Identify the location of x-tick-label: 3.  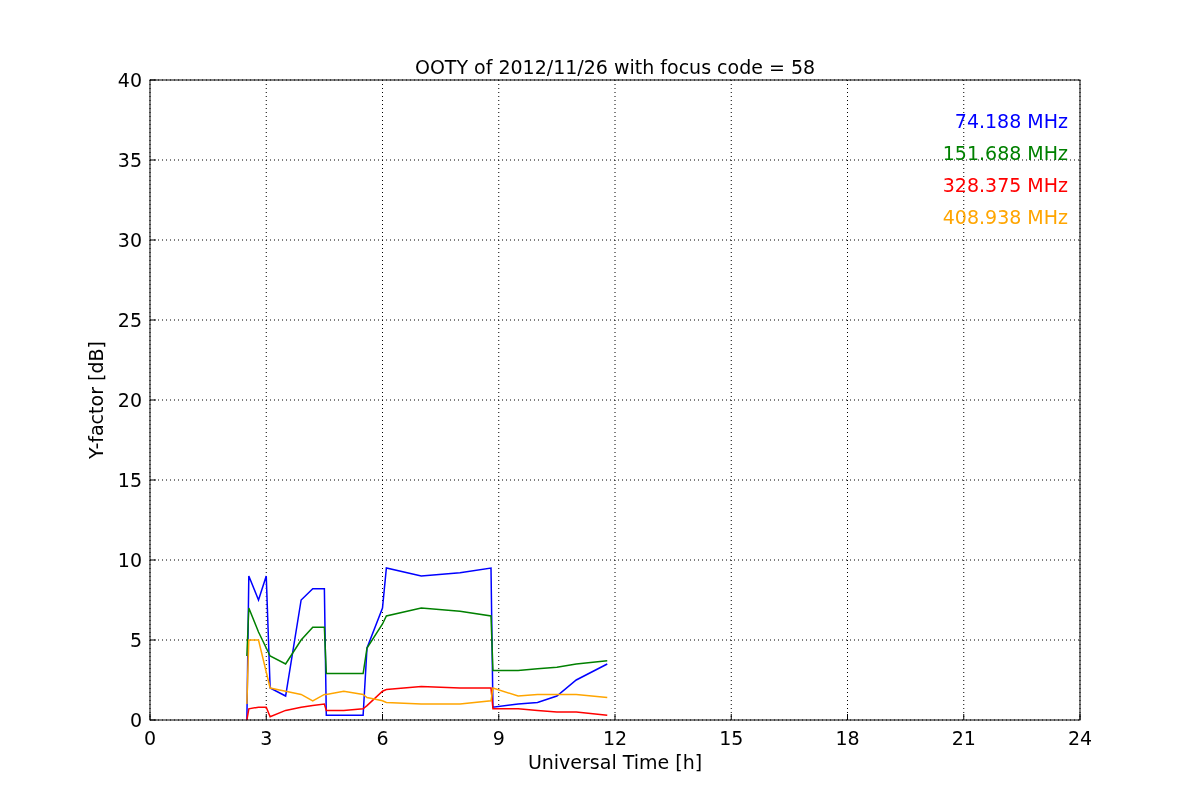
(266, 738).